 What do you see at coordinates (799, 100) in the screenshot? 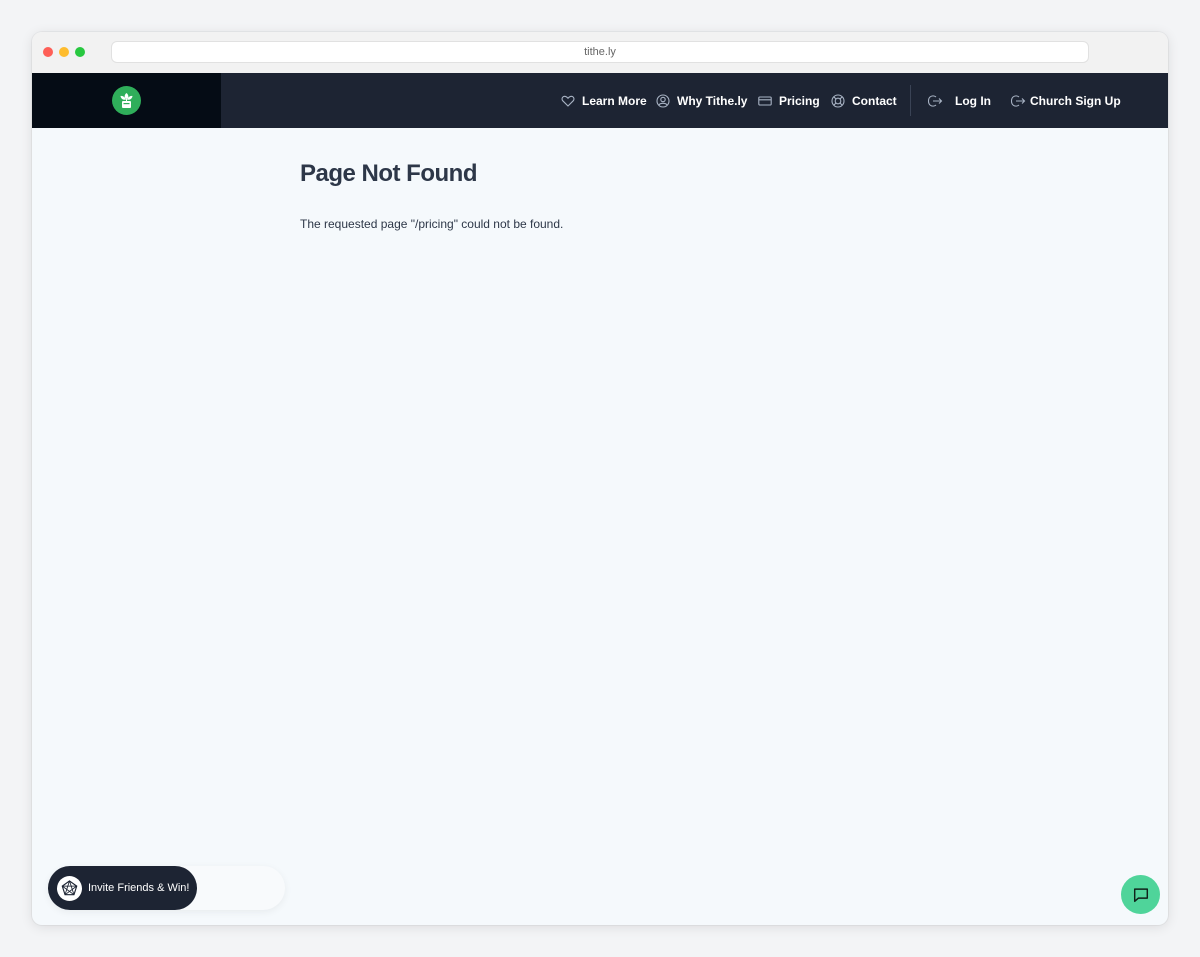
I see `nav-pricing-label: Pricing` at bounding box center [799, 100].